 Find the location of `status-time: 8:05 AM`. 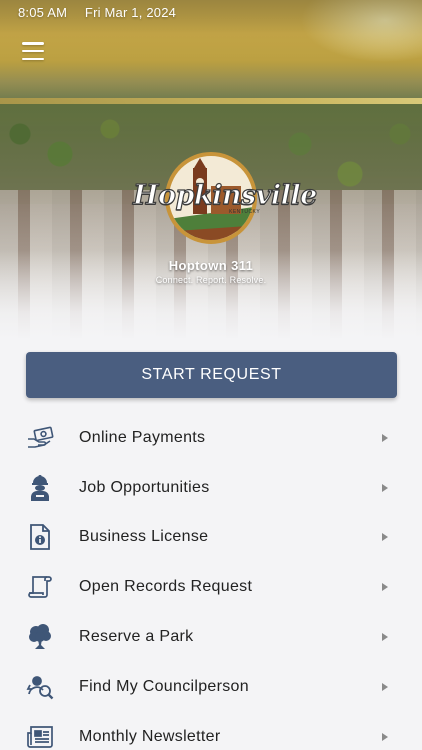

status-time: 8:05 AM is located at coordinates (43, 12).